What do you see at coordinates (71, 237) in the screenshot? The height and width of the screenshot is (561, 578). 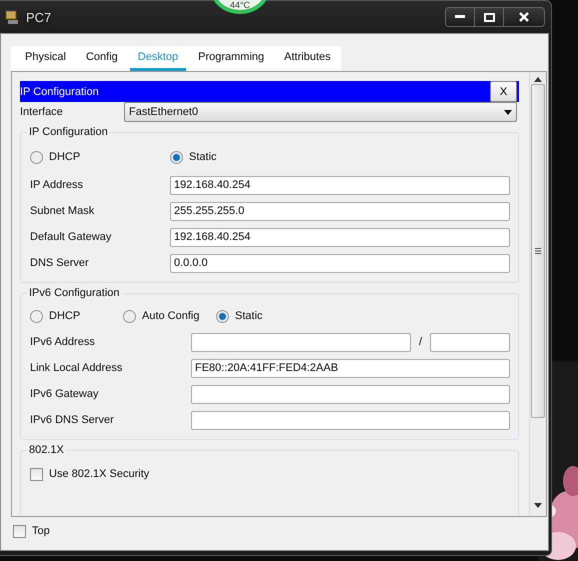 I see `field-label: Default Gateway` at bounding box center [71, 237].